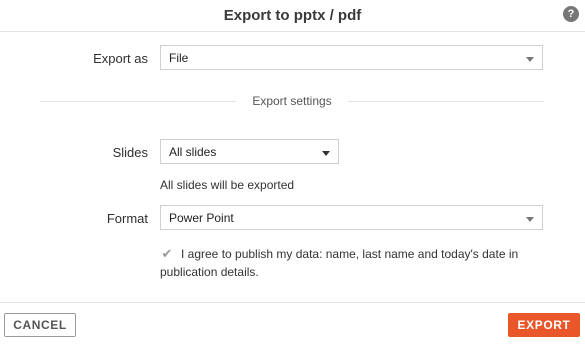 The height and width of the screenshot is (344, 585). Describe the element at coordinates (179, 58) in the screenshot. I see `export-as-value: File` at that location.